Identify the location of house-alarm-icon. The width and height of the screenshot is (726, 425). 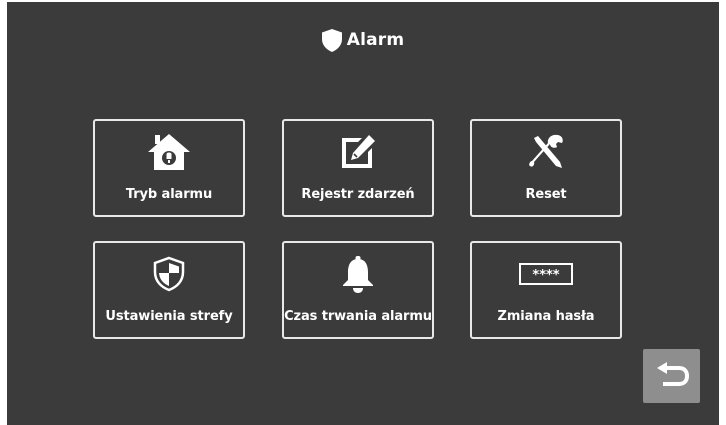
(169, 152).